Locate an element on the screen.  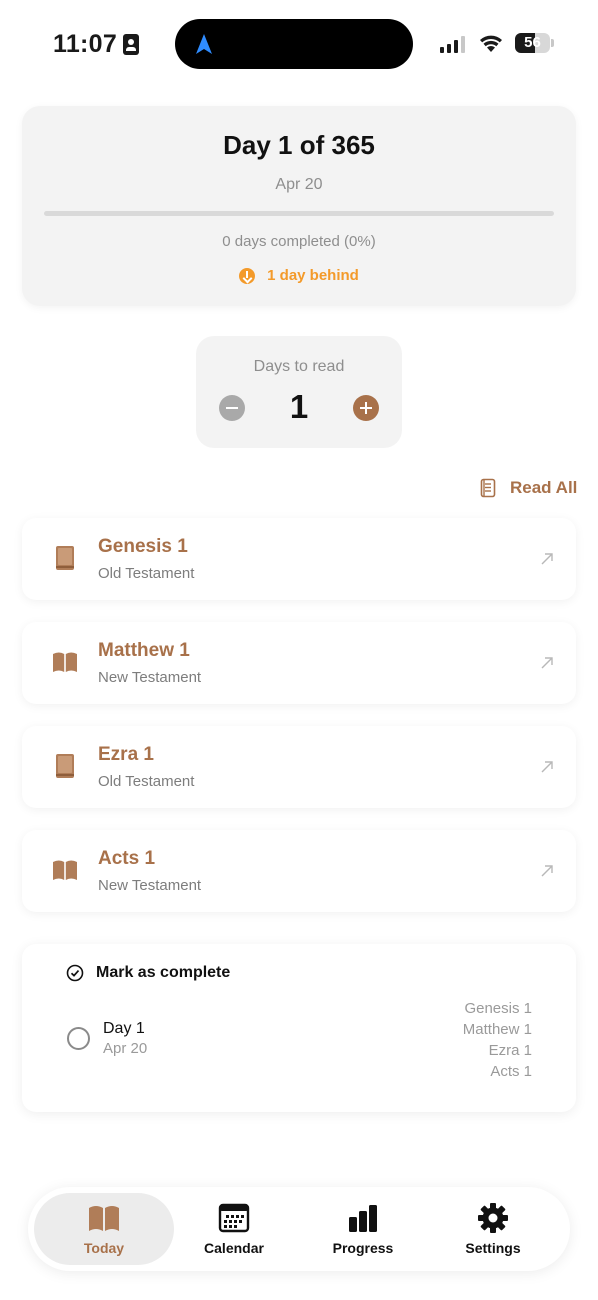
status-time-text: 11:07 is located at coordinates (85, 44).